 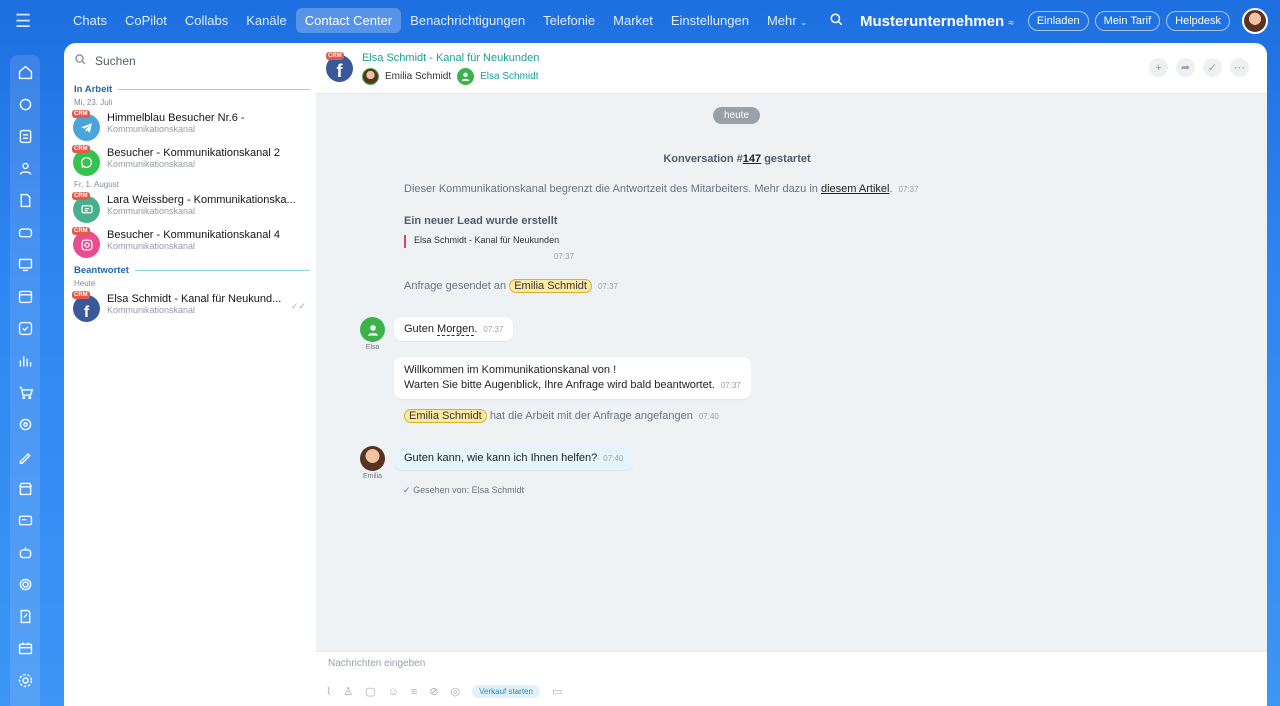 I want to click on support-icon, so click(x=25, y=584).